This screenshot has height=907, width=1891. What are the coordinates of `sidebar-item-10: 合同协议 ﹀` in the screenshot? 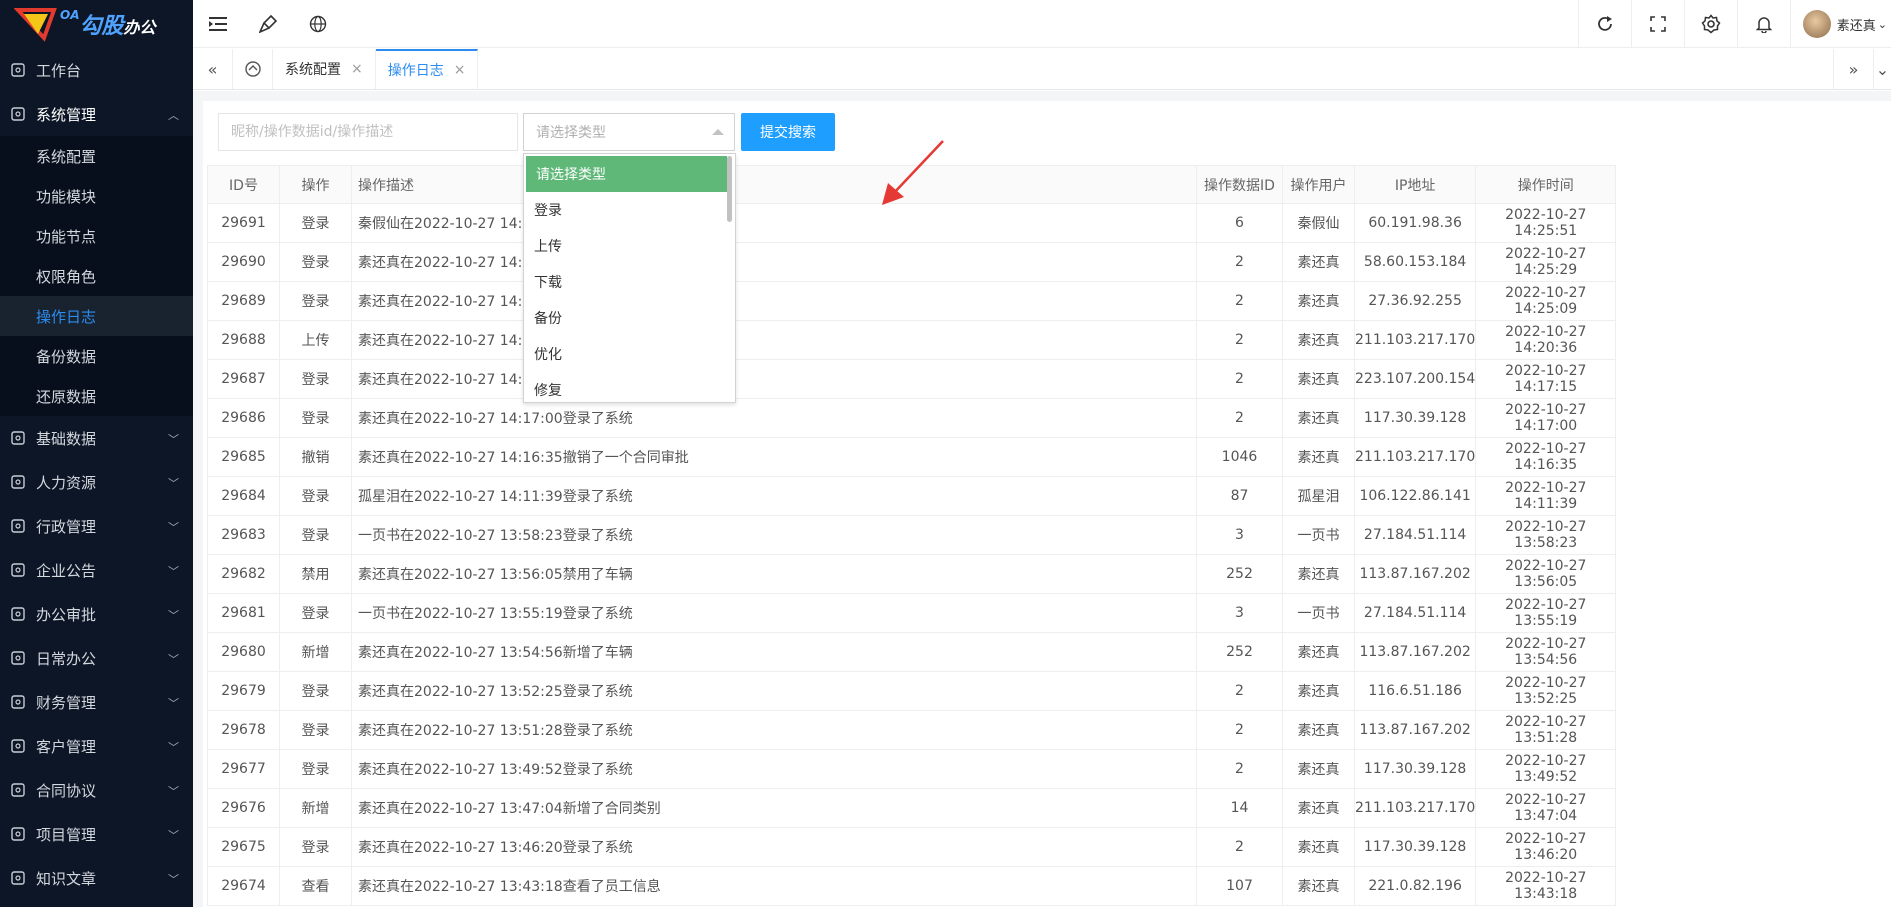 It's located at (96, 790).